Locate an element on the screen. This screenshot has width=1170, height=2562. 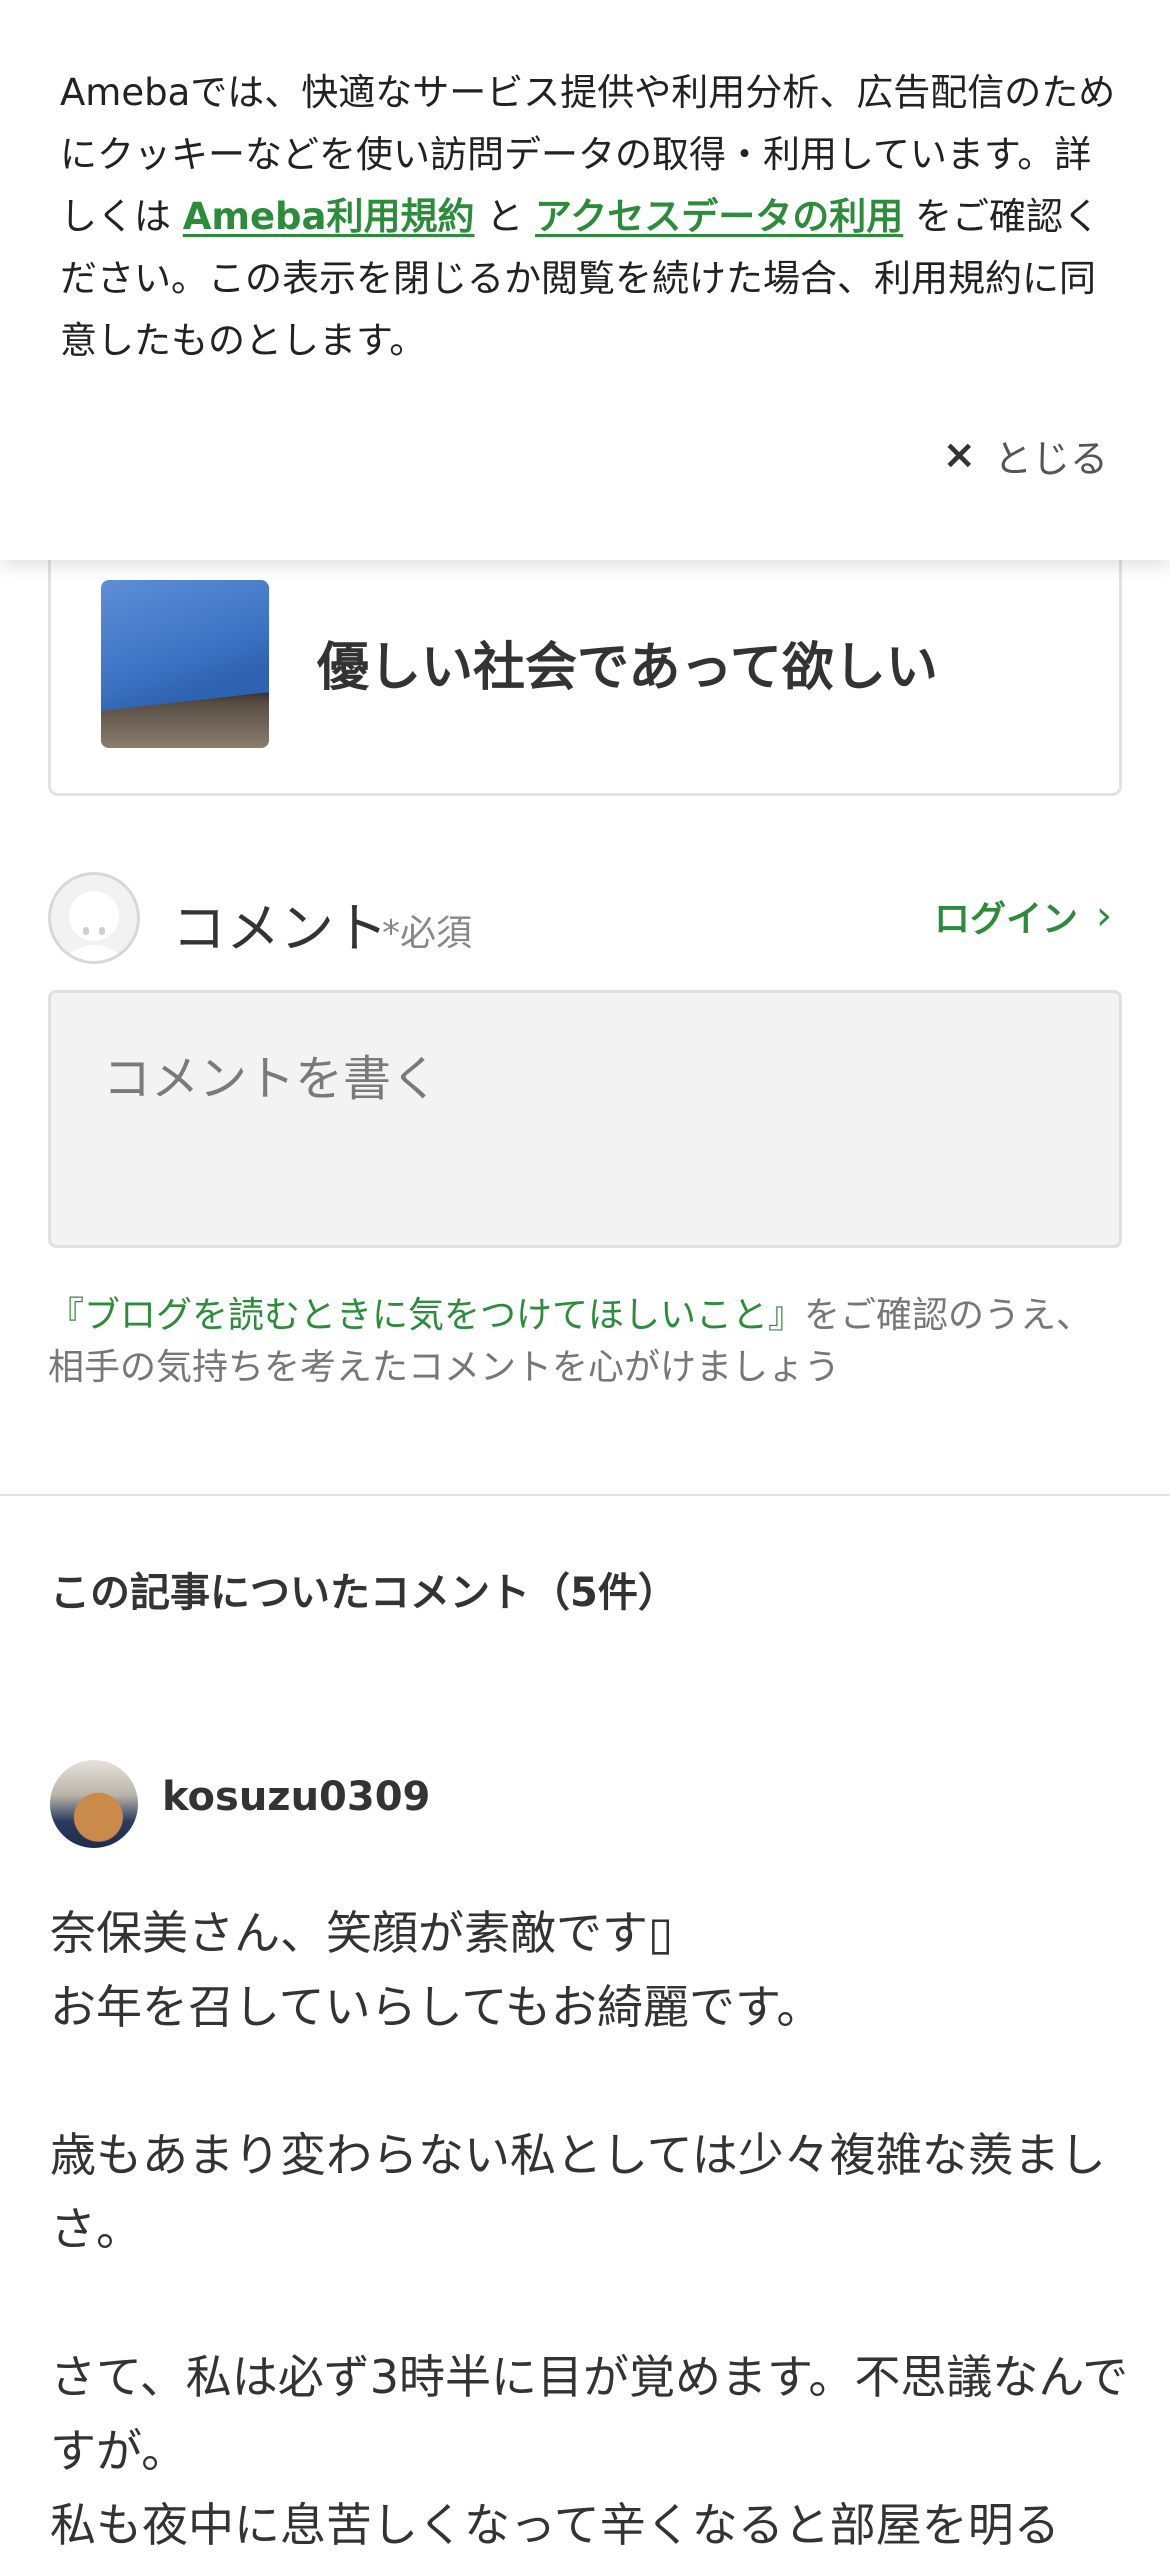
avatar-face-shape is located at coordinates (94, 916).